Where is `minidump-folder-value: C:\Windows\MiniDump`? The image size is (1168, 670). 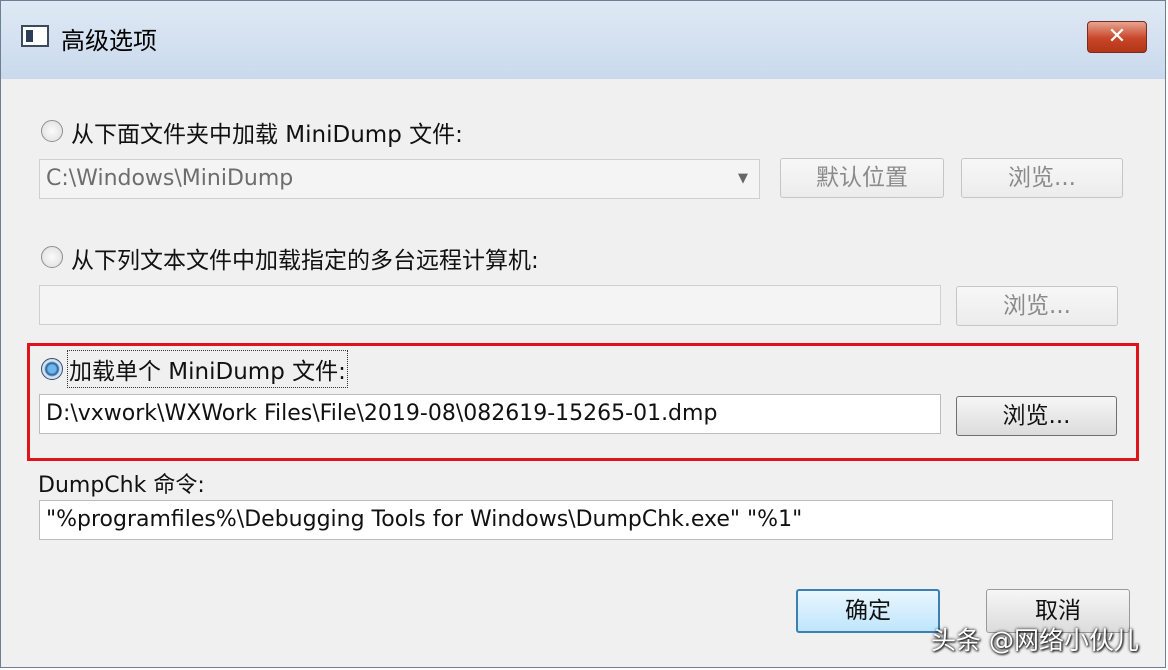
minidump-folder-value: C:\Windows\MiniDump is located at coordinates (170, 178).